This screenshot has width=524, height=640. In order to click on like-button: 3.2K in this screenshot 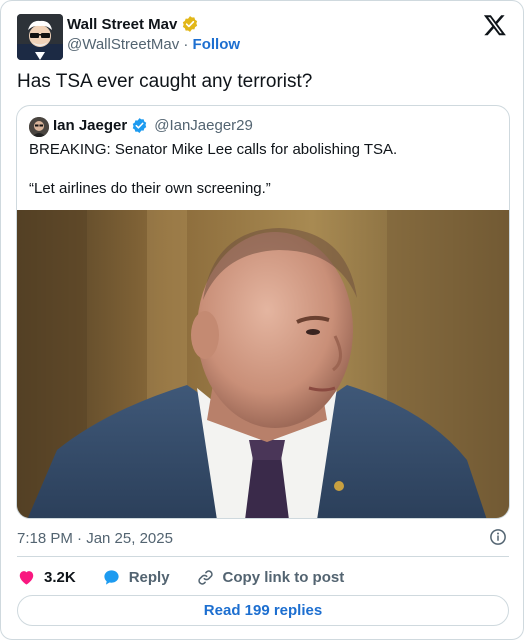, I will do `click(46, 577)`.